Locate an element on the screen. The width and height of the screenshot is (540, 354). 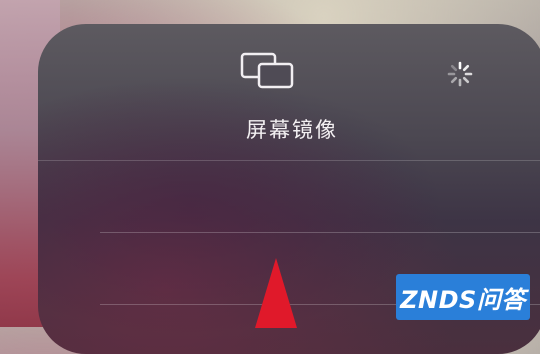
watermark-text: ZNDS问答 is located at coordinates (463, 299).